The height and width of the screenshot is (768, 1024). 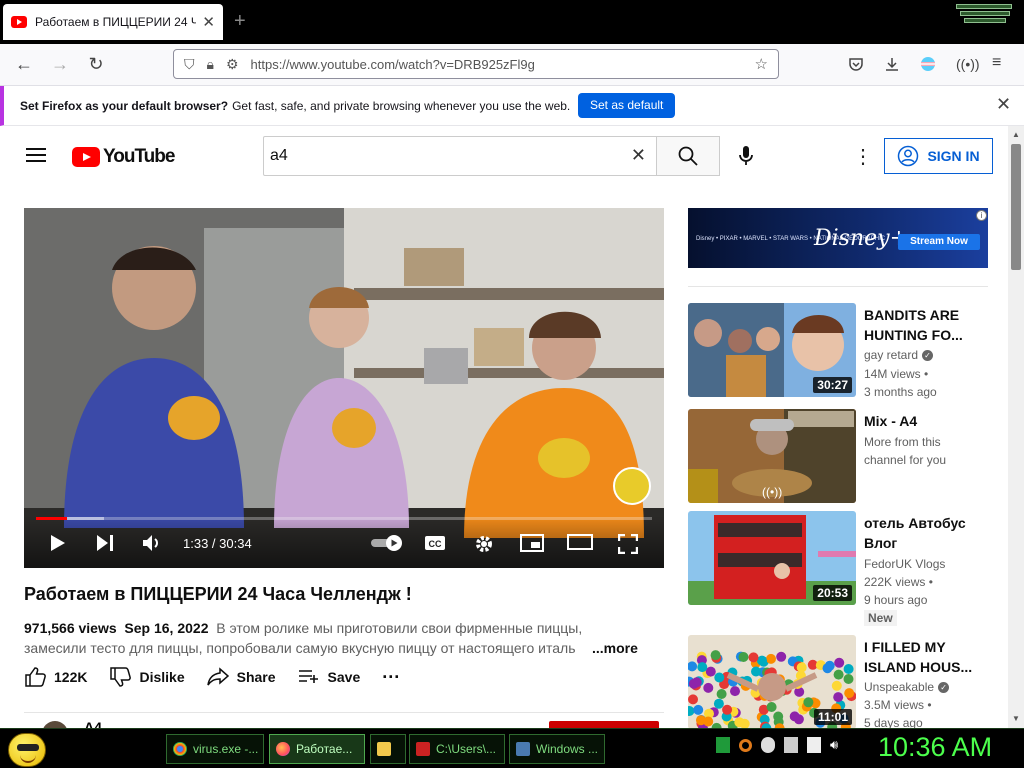 I want to click on video-thumbnail: 20:53, so click(x=772, y=558).